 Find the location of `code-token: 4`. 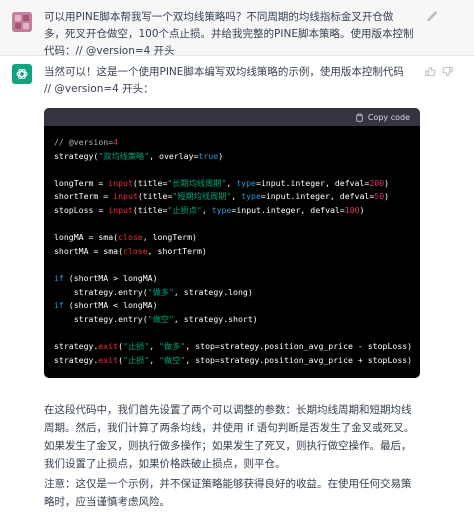

code-token: 4 is located at coordinates (116, 142).